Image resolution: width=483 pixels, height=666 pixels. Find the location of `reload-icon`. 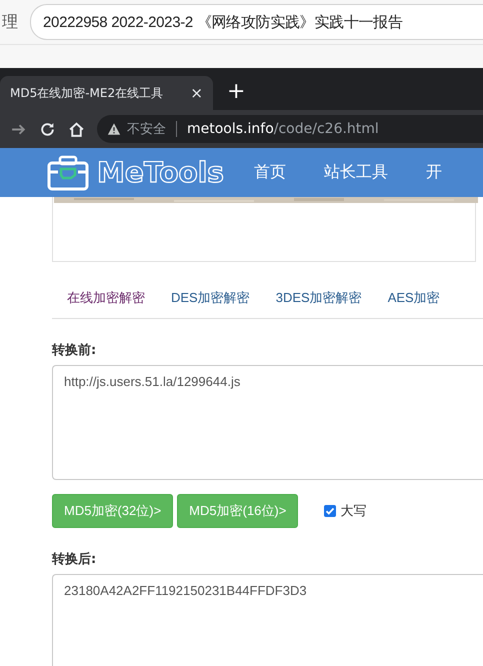

reload-icon is located at coordinates (47, 129).